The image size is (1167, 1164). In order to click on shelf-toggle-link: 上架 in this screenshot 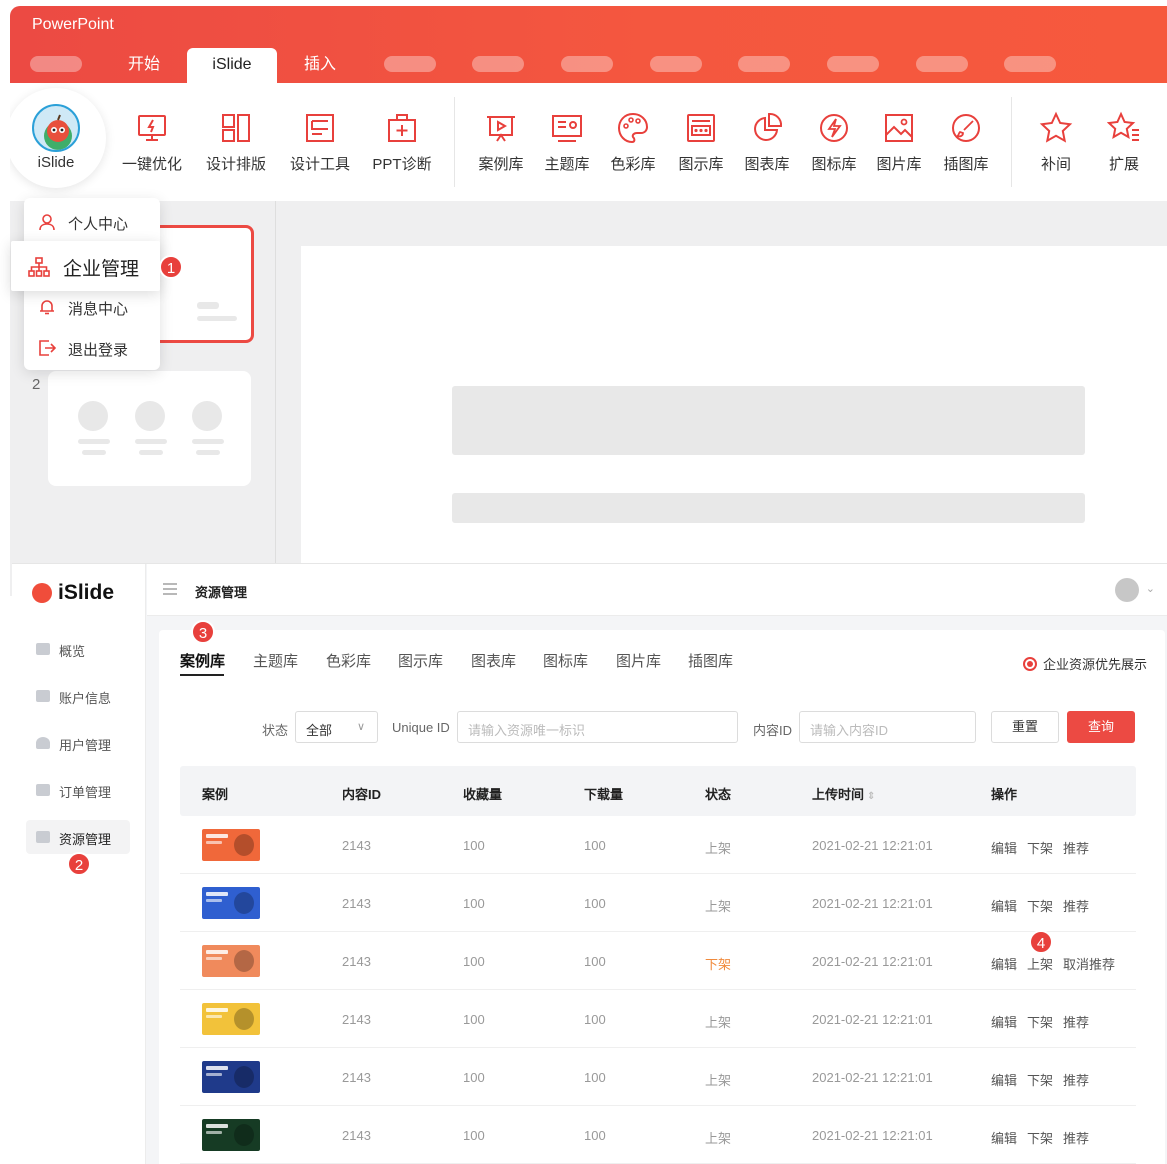, I will do `click(1040, 963)`.